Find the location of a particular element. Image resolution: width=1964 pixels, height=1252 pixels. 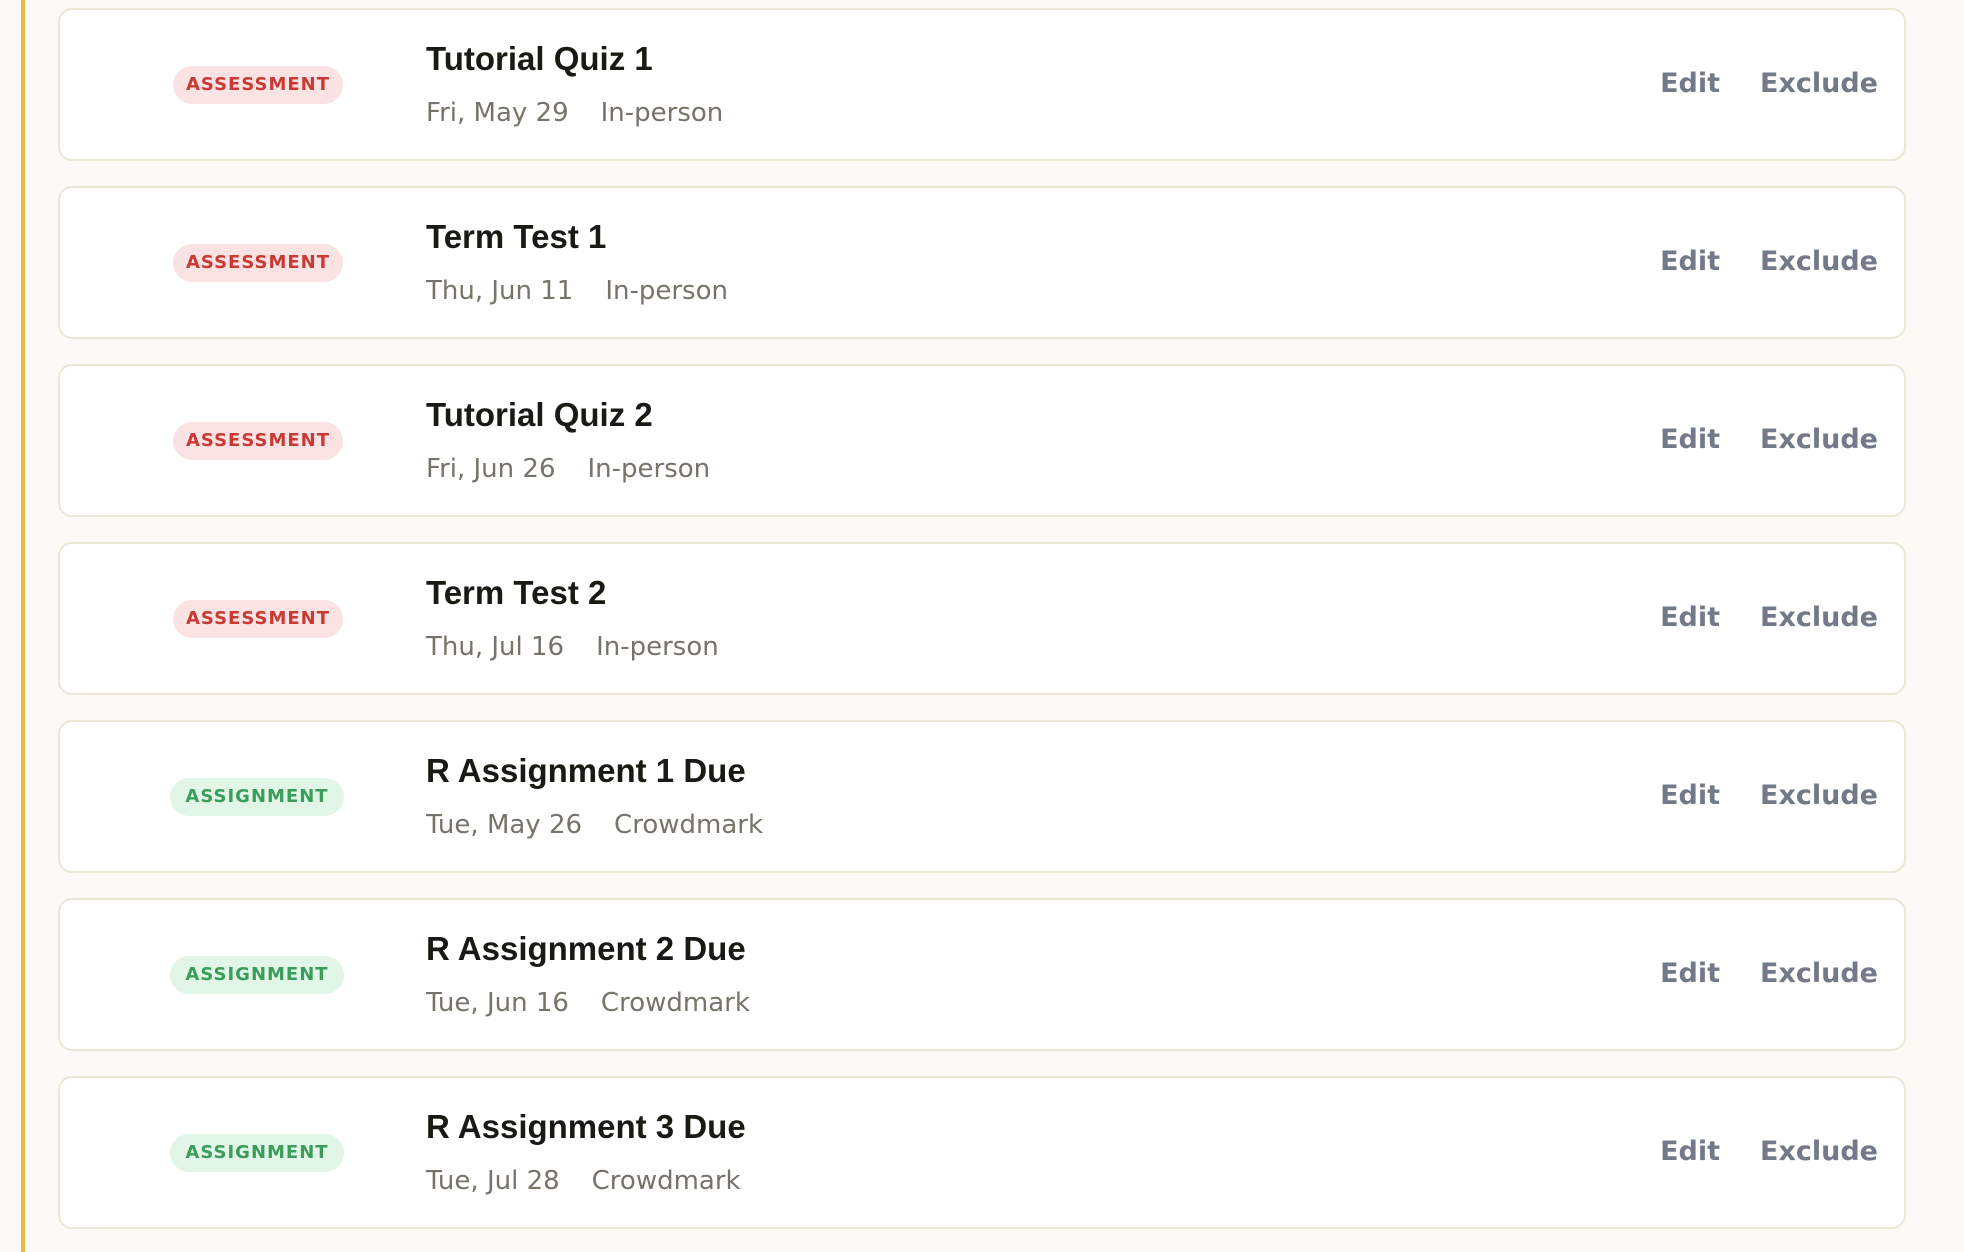

event-meta: Fri, Jun 26 In-person is located at coordinates (568, 469).